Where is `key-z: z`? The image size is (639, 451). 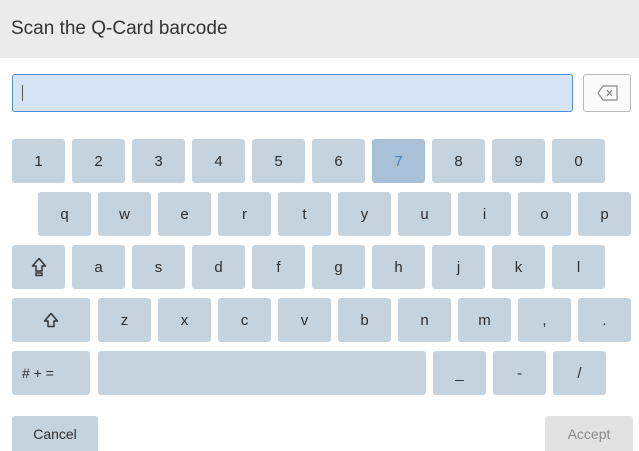
key-z: z is located at coordinates (124, 320).